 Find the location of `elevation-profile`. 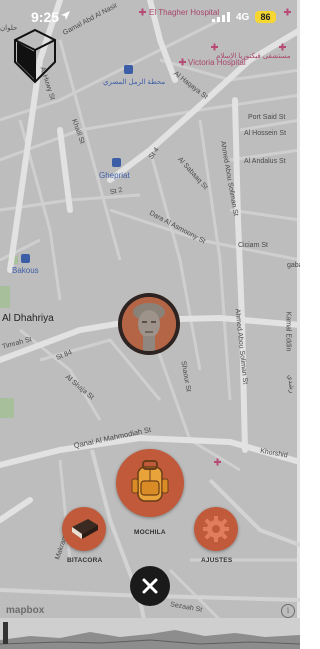

elevation-profile is located at coordinates (150, 633).